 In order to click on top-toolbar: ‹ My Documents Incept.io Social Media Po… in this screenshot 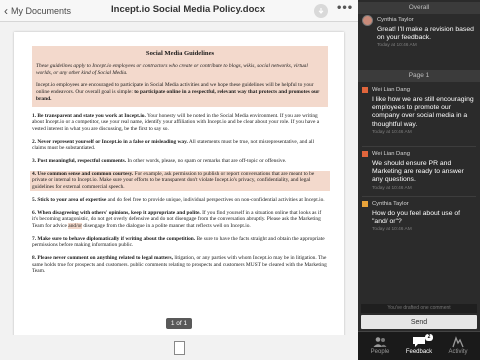, I will do `click(179, 11)`.